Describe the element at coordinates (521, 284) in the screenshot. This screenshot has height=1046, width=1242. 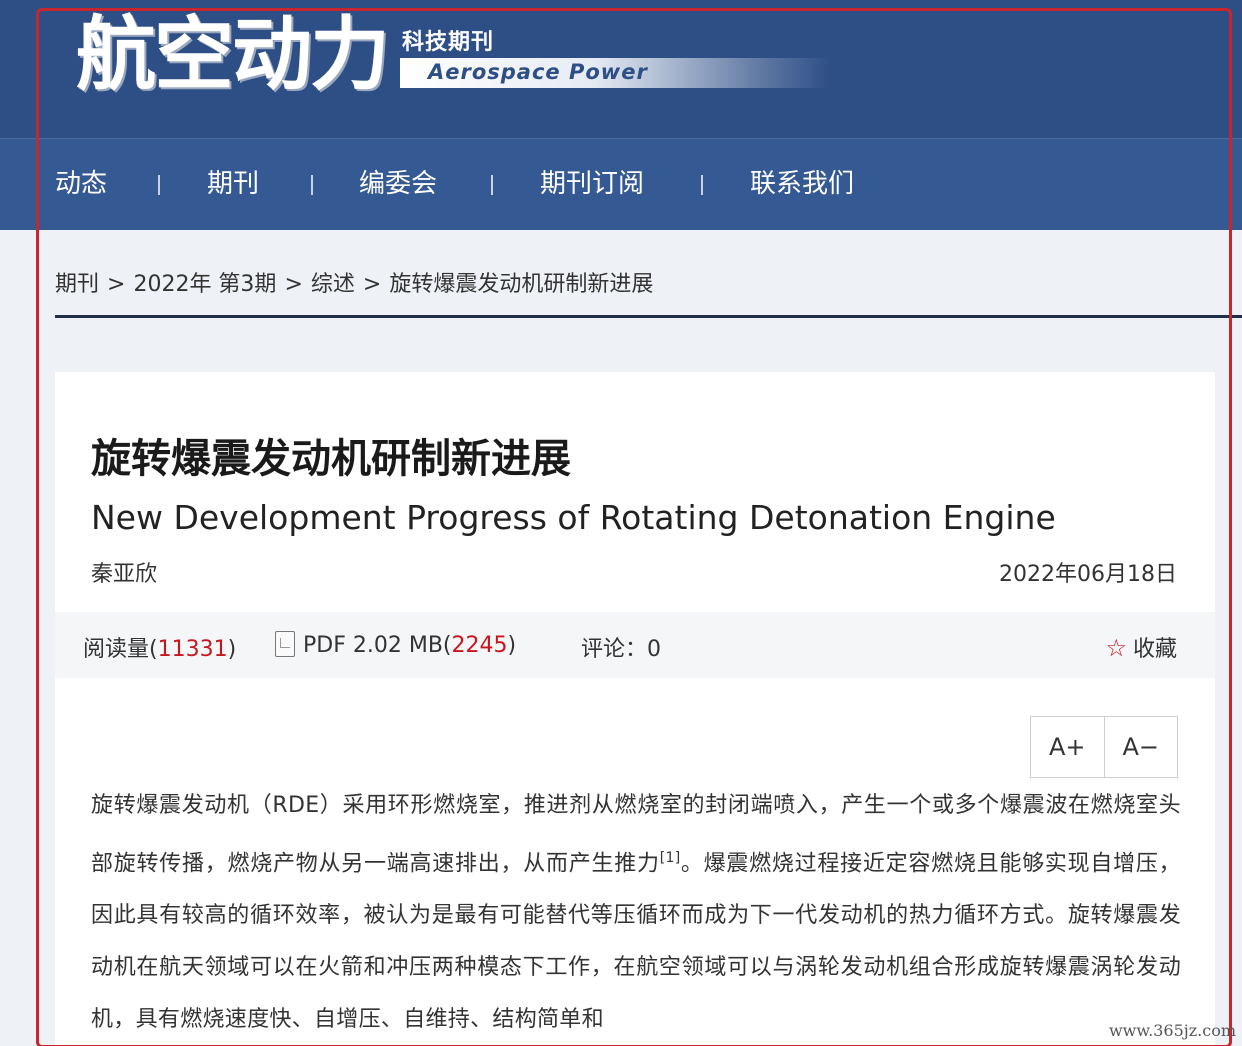
I see `breadcrumb-current: 旋转爆震发动机研制新进展` at that location.